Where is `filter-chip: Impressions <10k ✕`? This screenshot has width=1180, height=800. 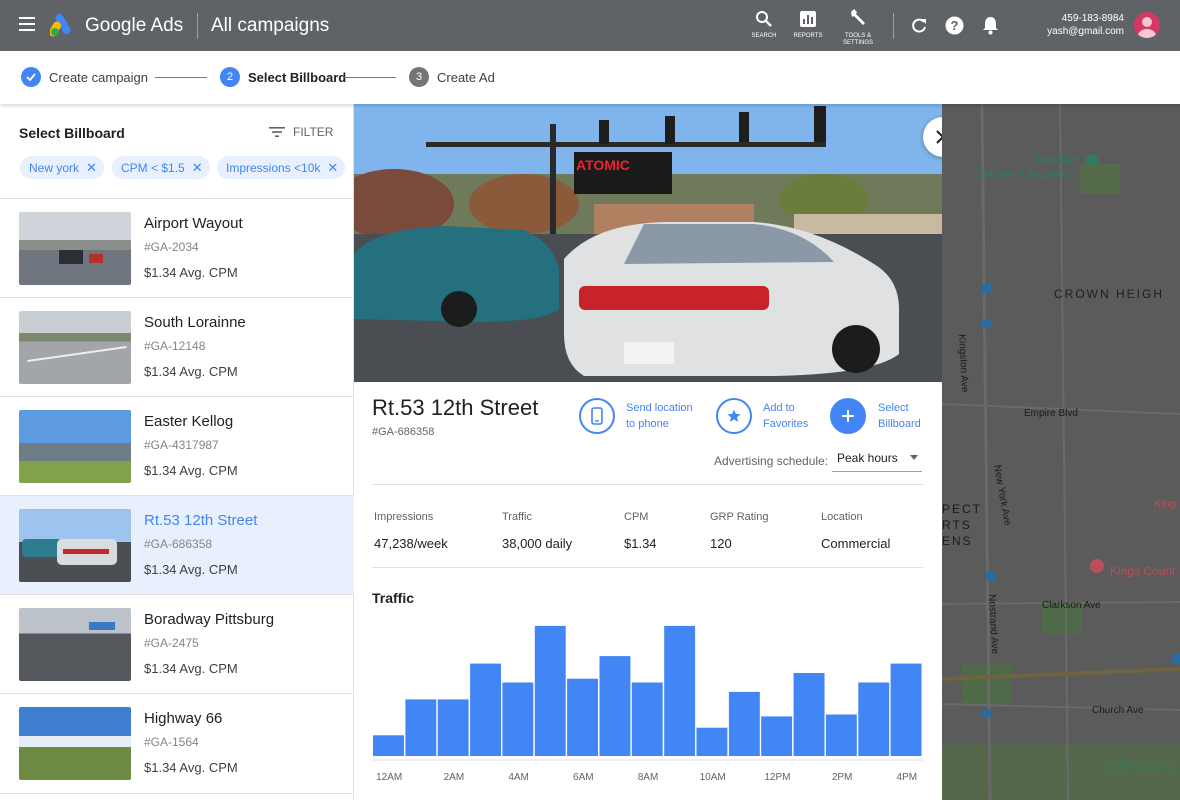 filter-chip: Impressions <10k ✕ is located at coordinates (281, 167).